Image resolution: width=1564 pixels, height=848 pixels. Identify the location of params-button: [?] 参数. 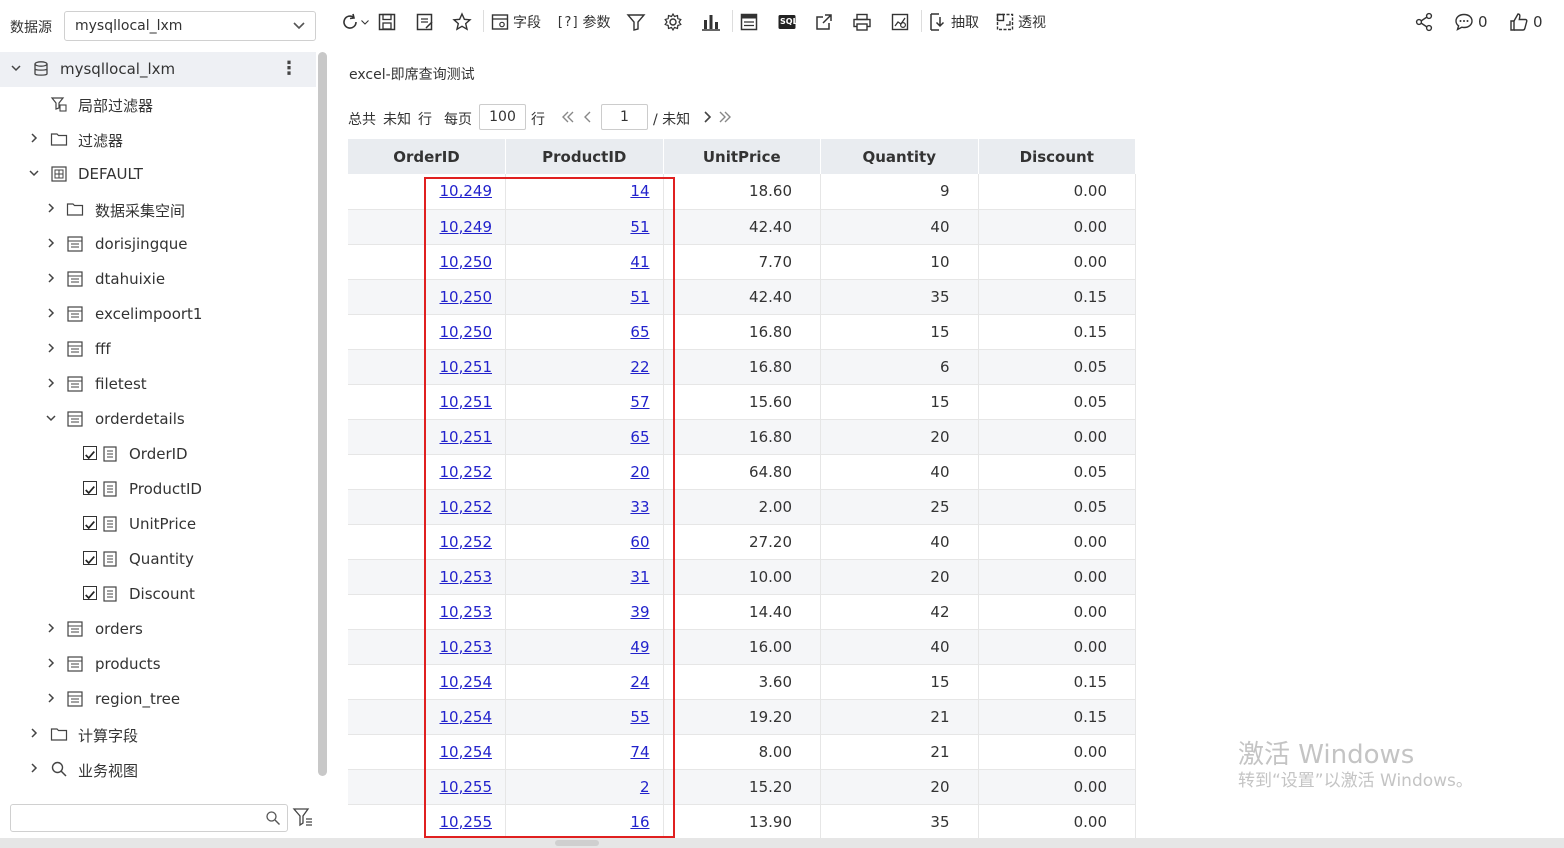
(583, 22).